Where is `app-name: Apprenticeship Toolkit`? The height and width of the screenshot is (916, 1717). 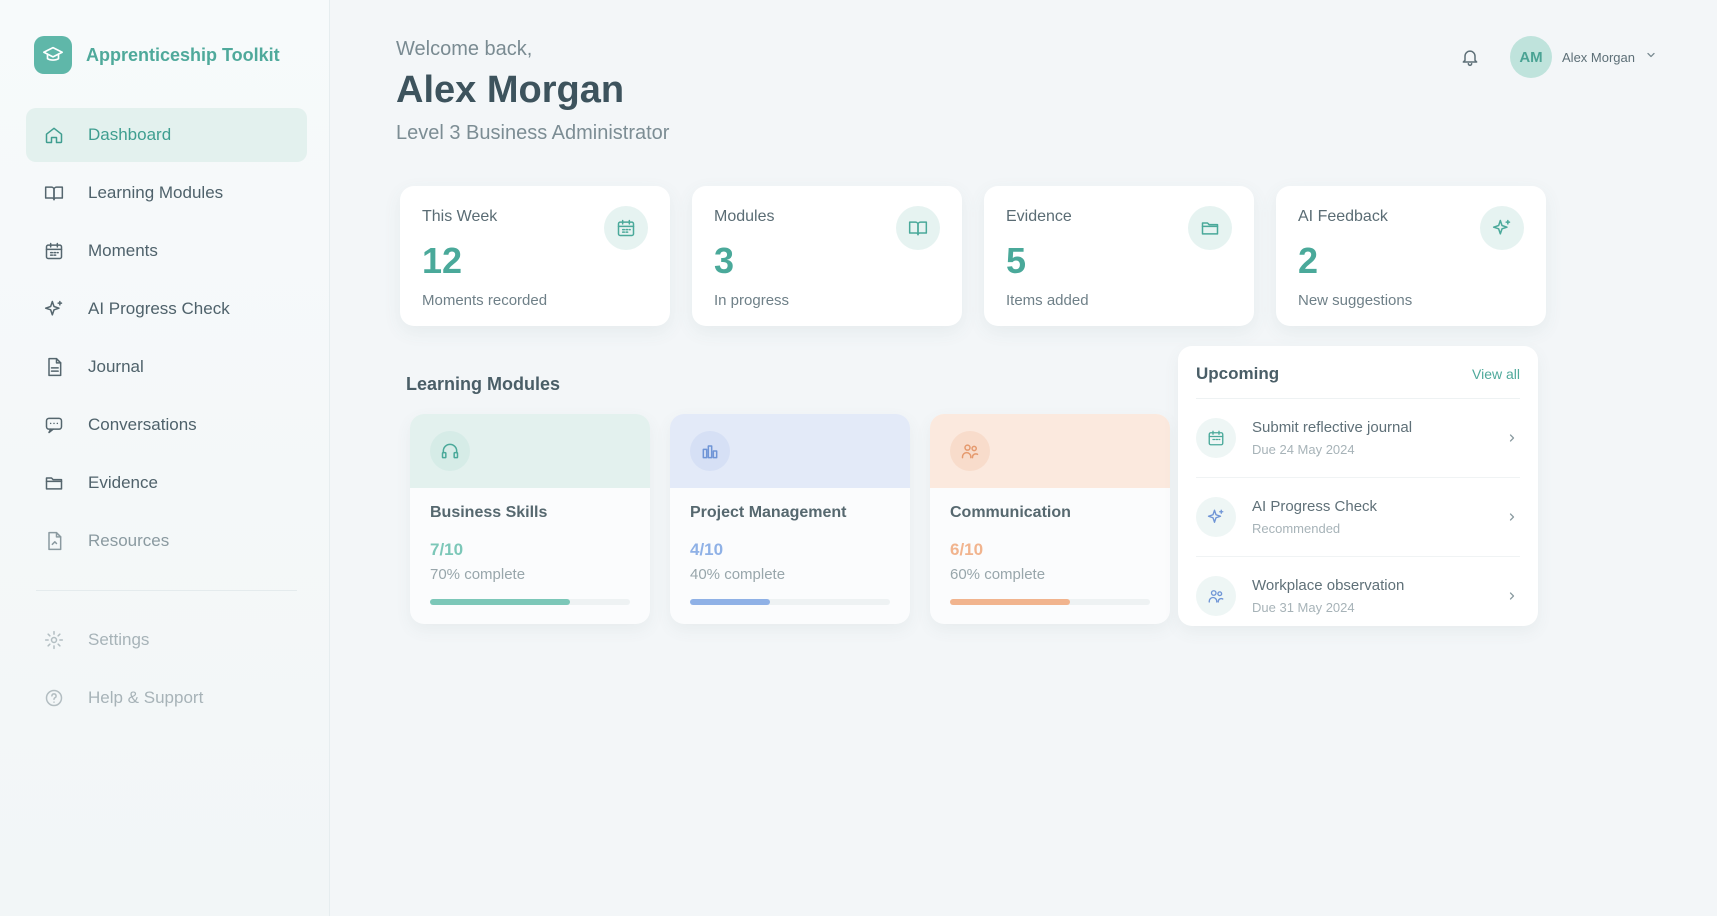
app-name: Apprenticeship Toolkit is located at coordinates (183, 54).